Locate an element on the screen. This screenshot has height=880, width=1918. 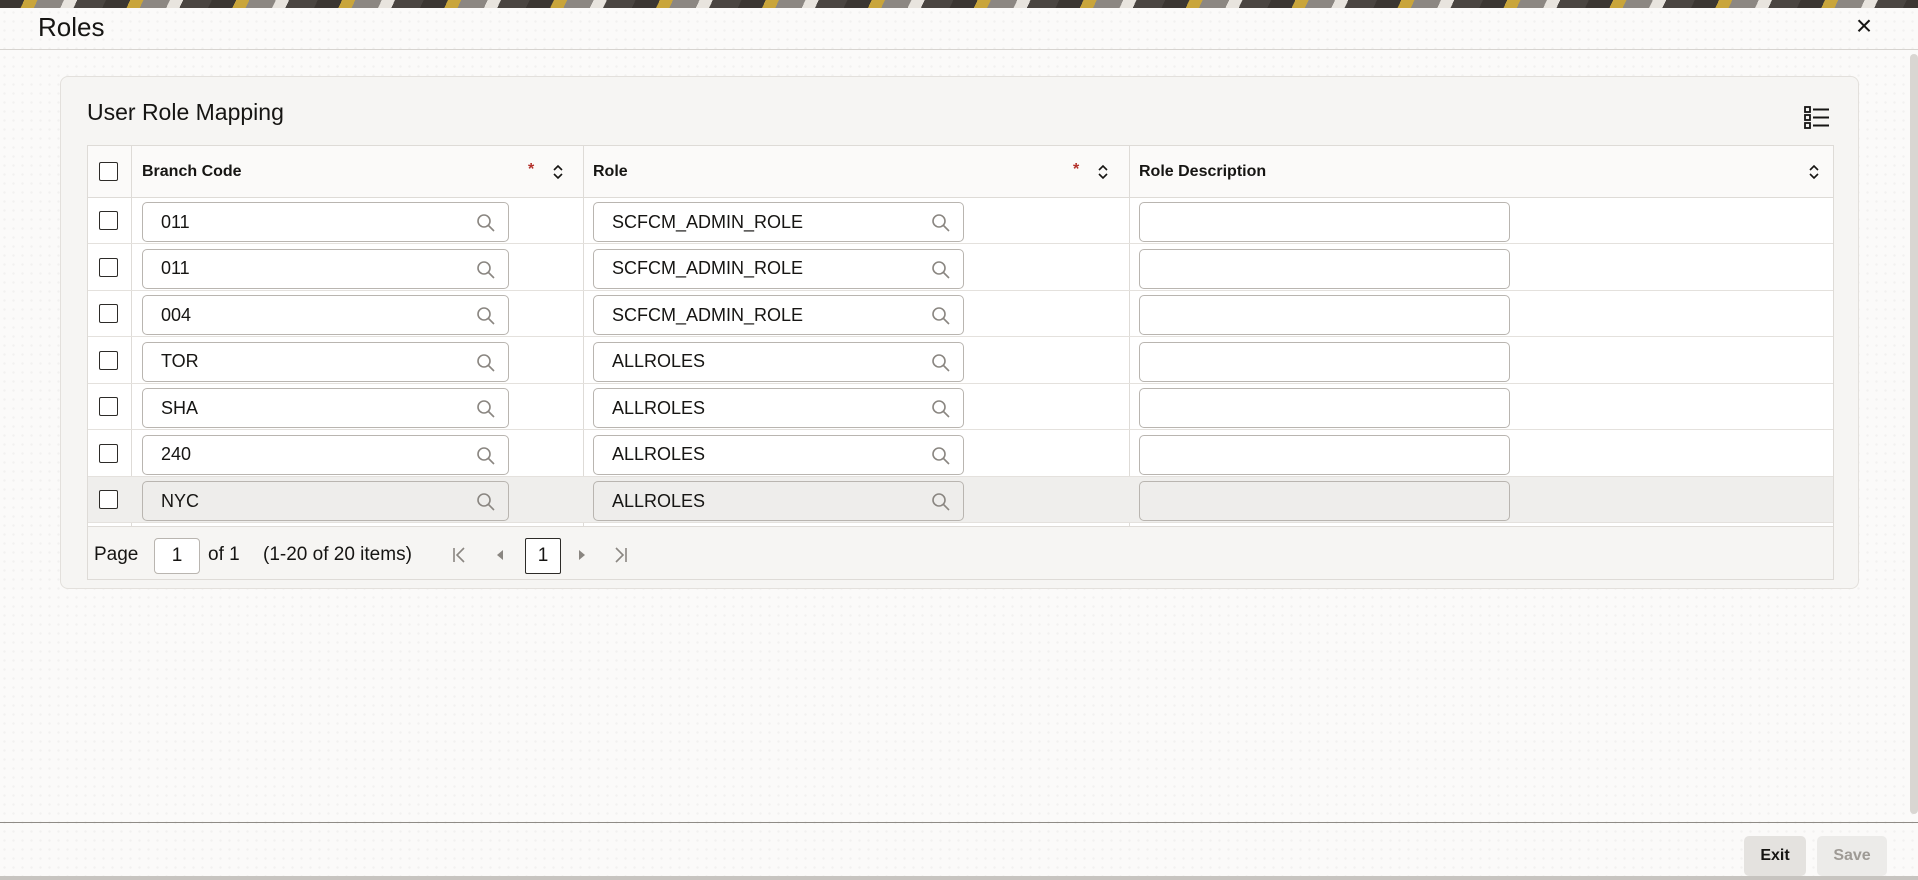
branch-code-value: 240 is located at coordinates (176, 454).